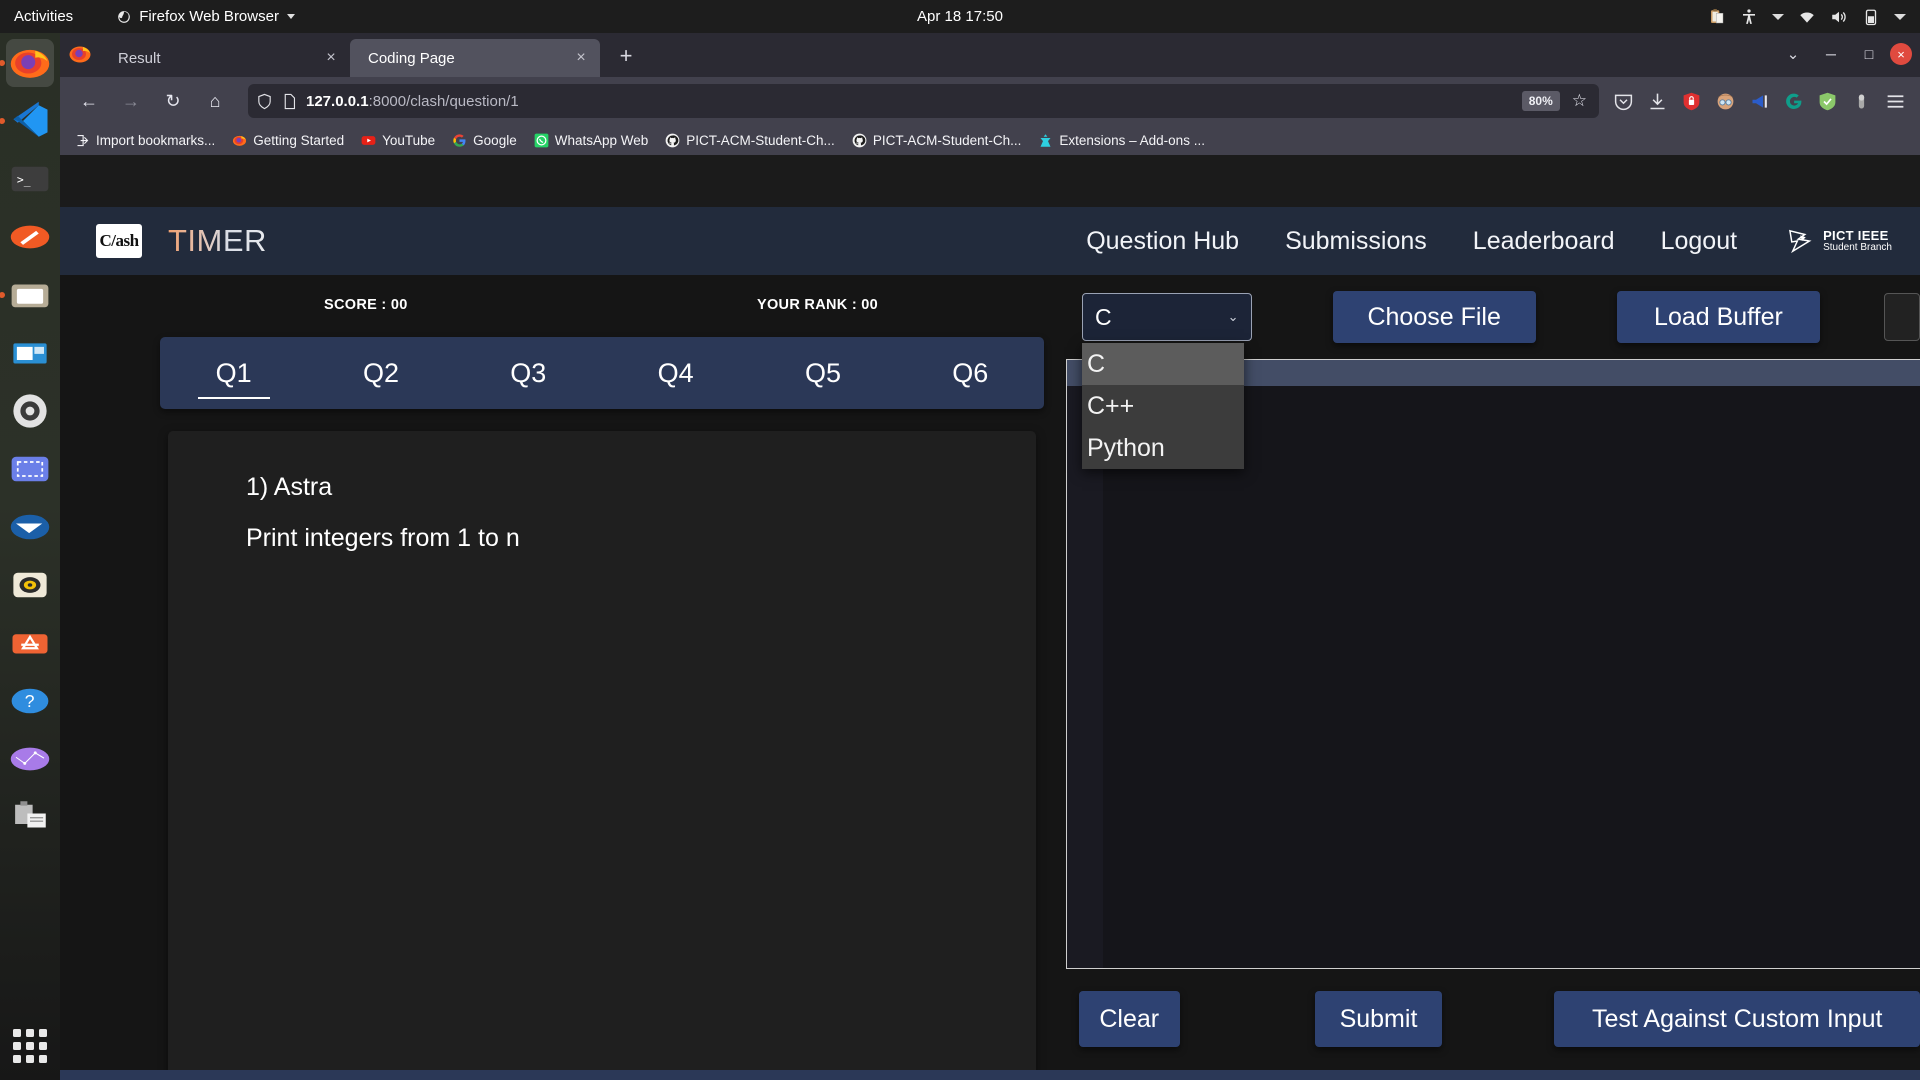 Image resolution: width=1920 pixels, height=1080 pixels. I want to click on question-tab-q6: Q6, so click(970, 373).